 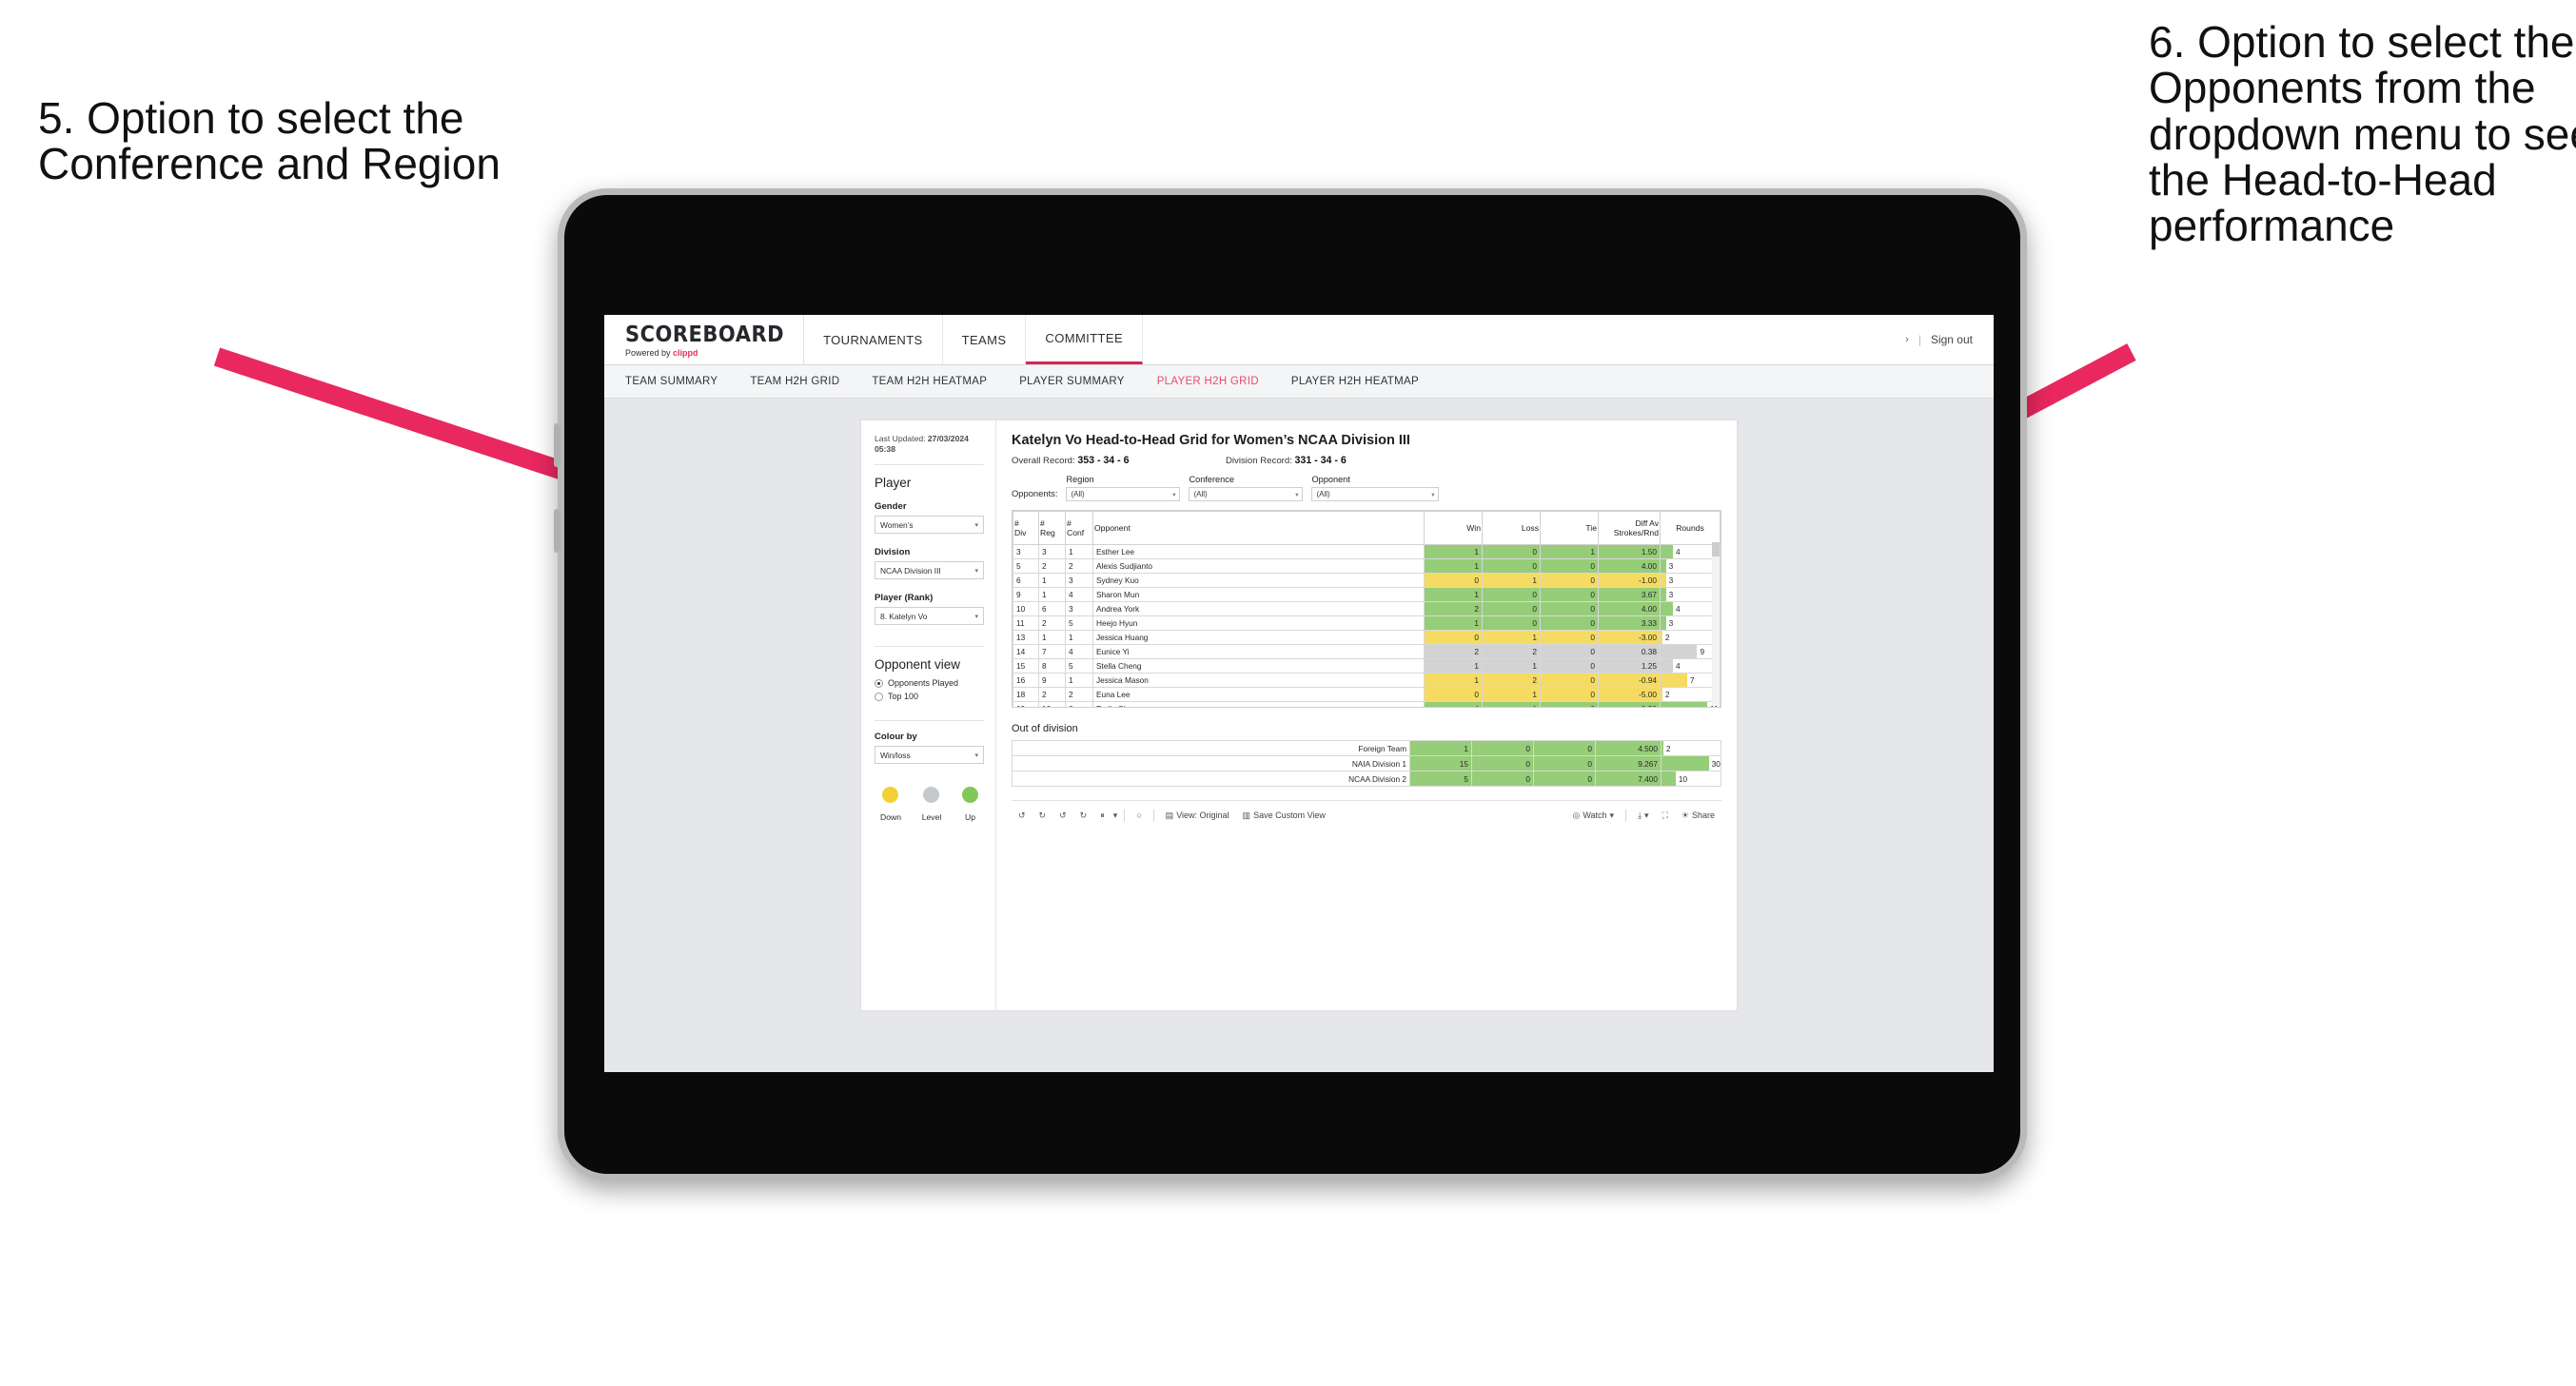 What do you see at coordinates (1366, 748) in the screenshot?
I see `out-of-division-row: Foreign Team 1 0 0 4.500 2` at bounding box center [1366, 748].